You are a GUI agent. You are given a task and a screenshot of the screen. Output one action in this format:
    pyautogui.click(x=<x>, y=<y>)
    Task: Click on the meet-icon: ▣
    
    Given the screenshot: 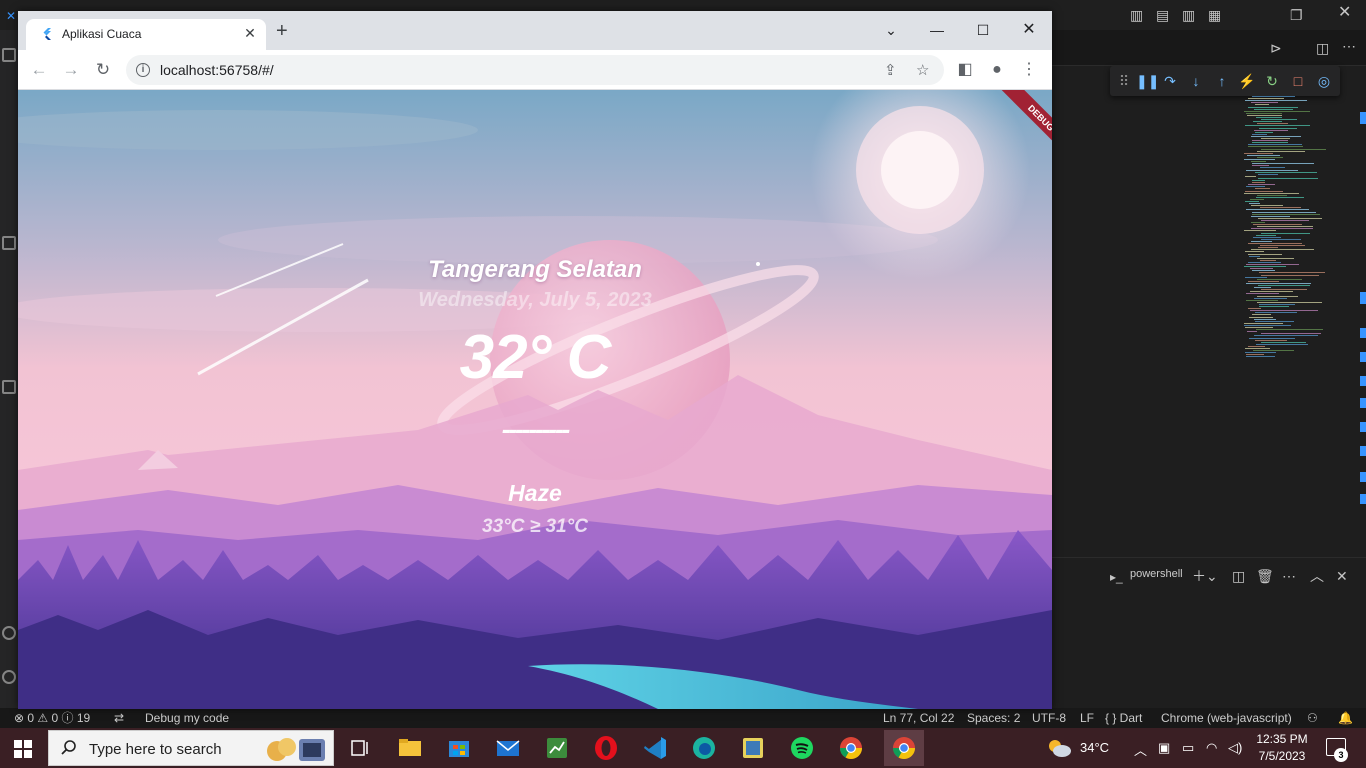 What is the action you would take?
    pyautogui.click(x=1164, y=748)
    